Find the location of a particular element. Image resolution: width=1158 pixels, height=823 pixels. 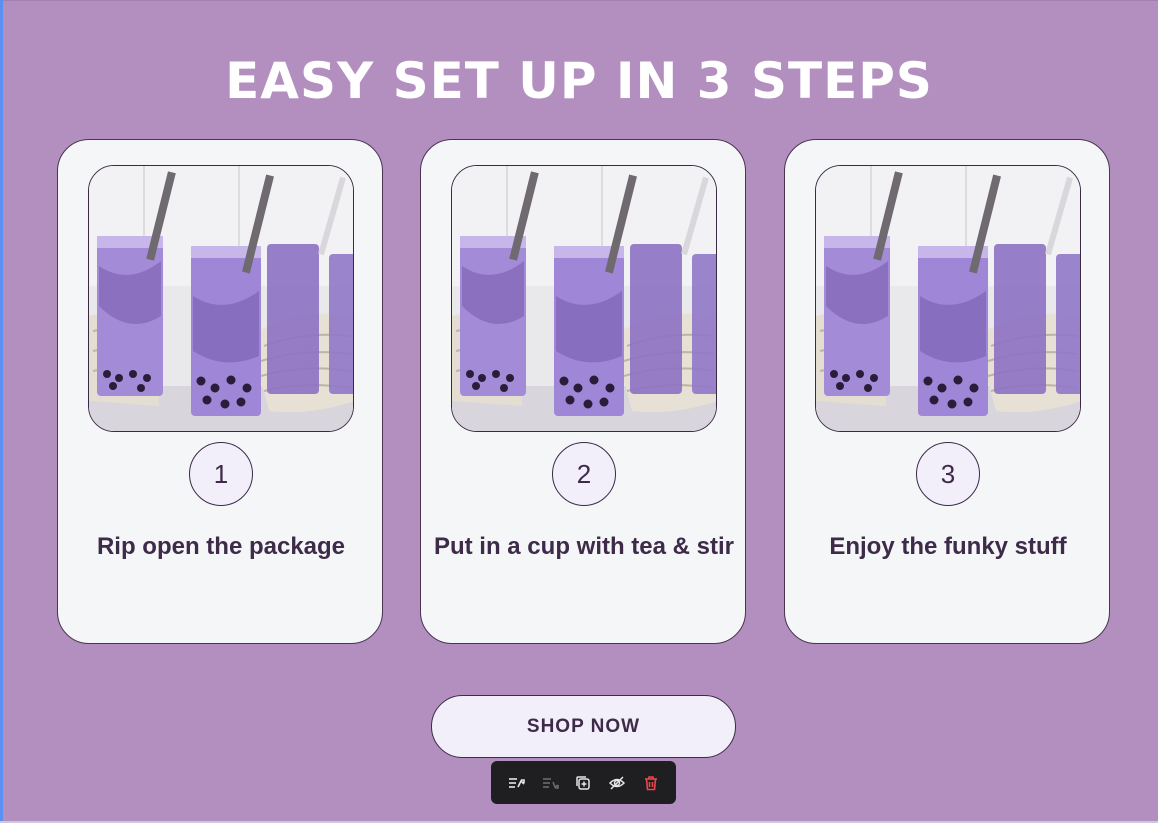

selection-edge is located at coordinates (1, 411).